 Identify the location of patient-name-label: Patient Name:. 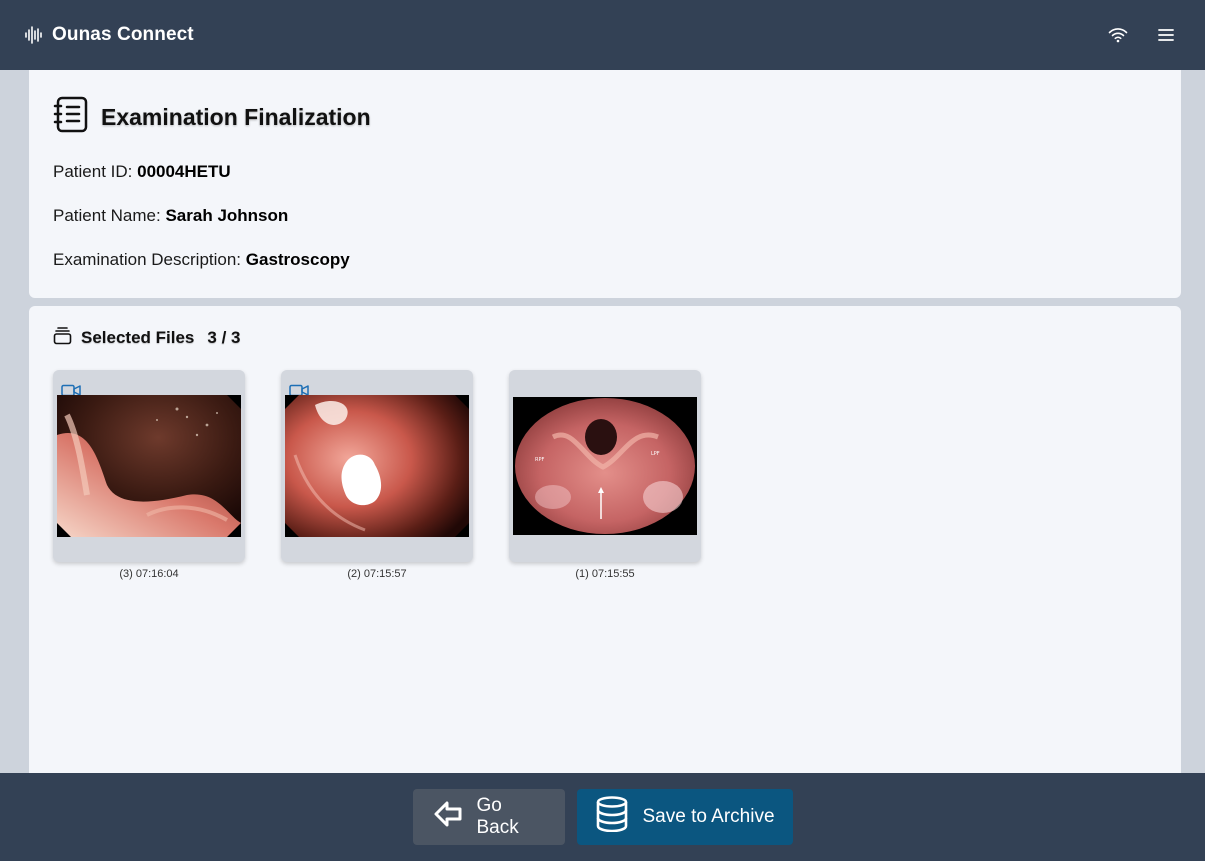
(107, 215).